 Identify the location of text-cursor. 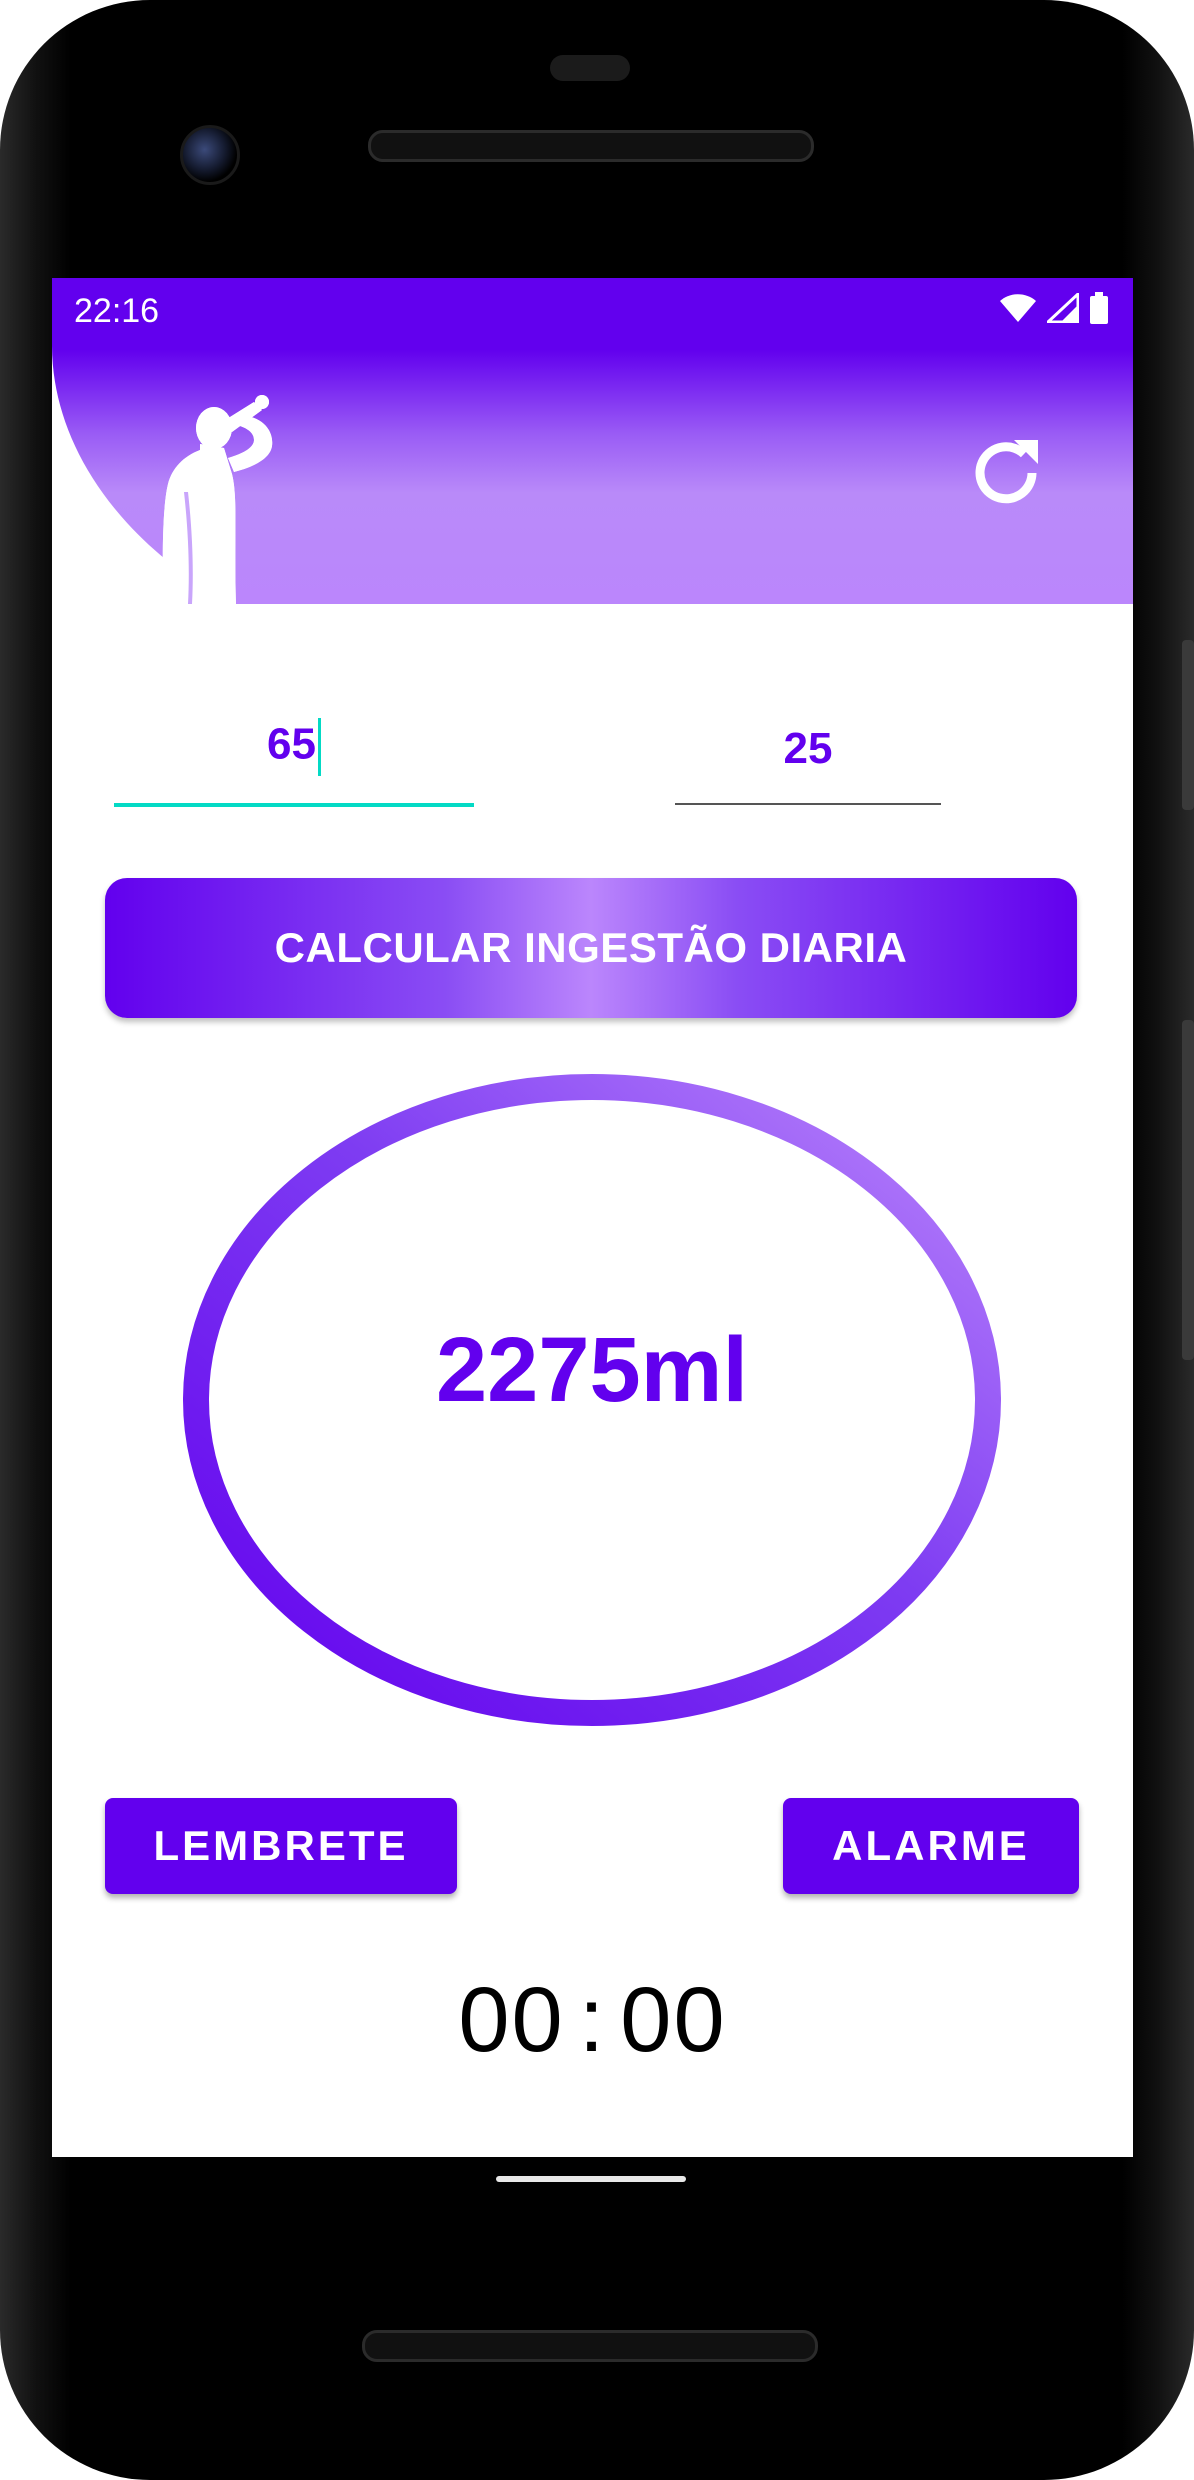
(319, 747).